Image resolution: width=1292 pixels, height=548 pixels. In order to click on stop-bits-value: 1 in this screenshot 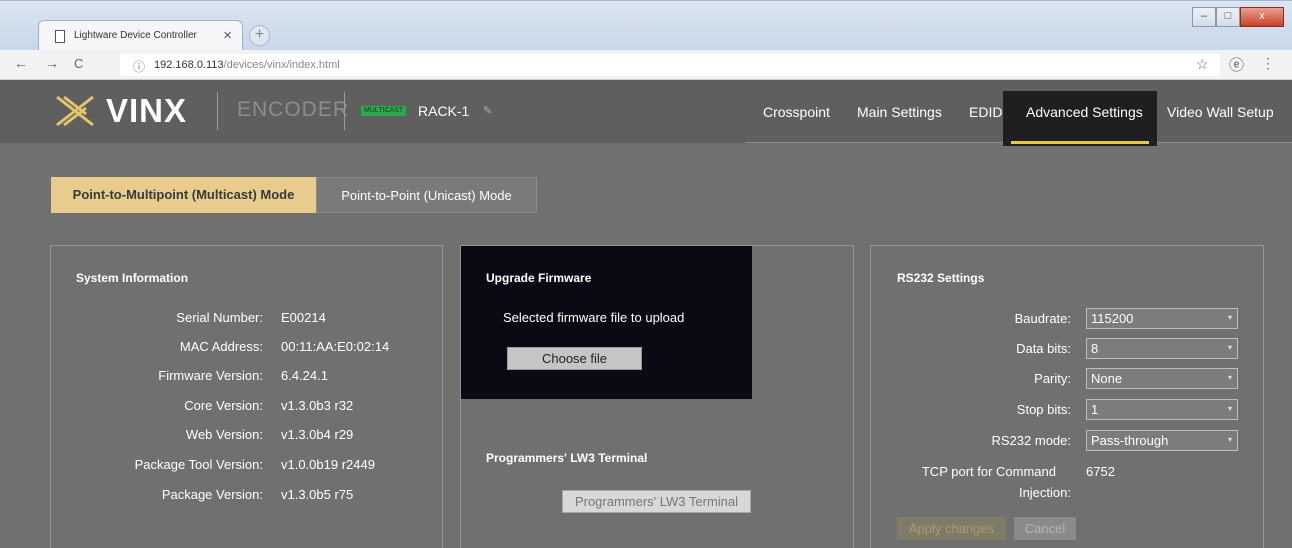, I will do `click(1095, 409)`.